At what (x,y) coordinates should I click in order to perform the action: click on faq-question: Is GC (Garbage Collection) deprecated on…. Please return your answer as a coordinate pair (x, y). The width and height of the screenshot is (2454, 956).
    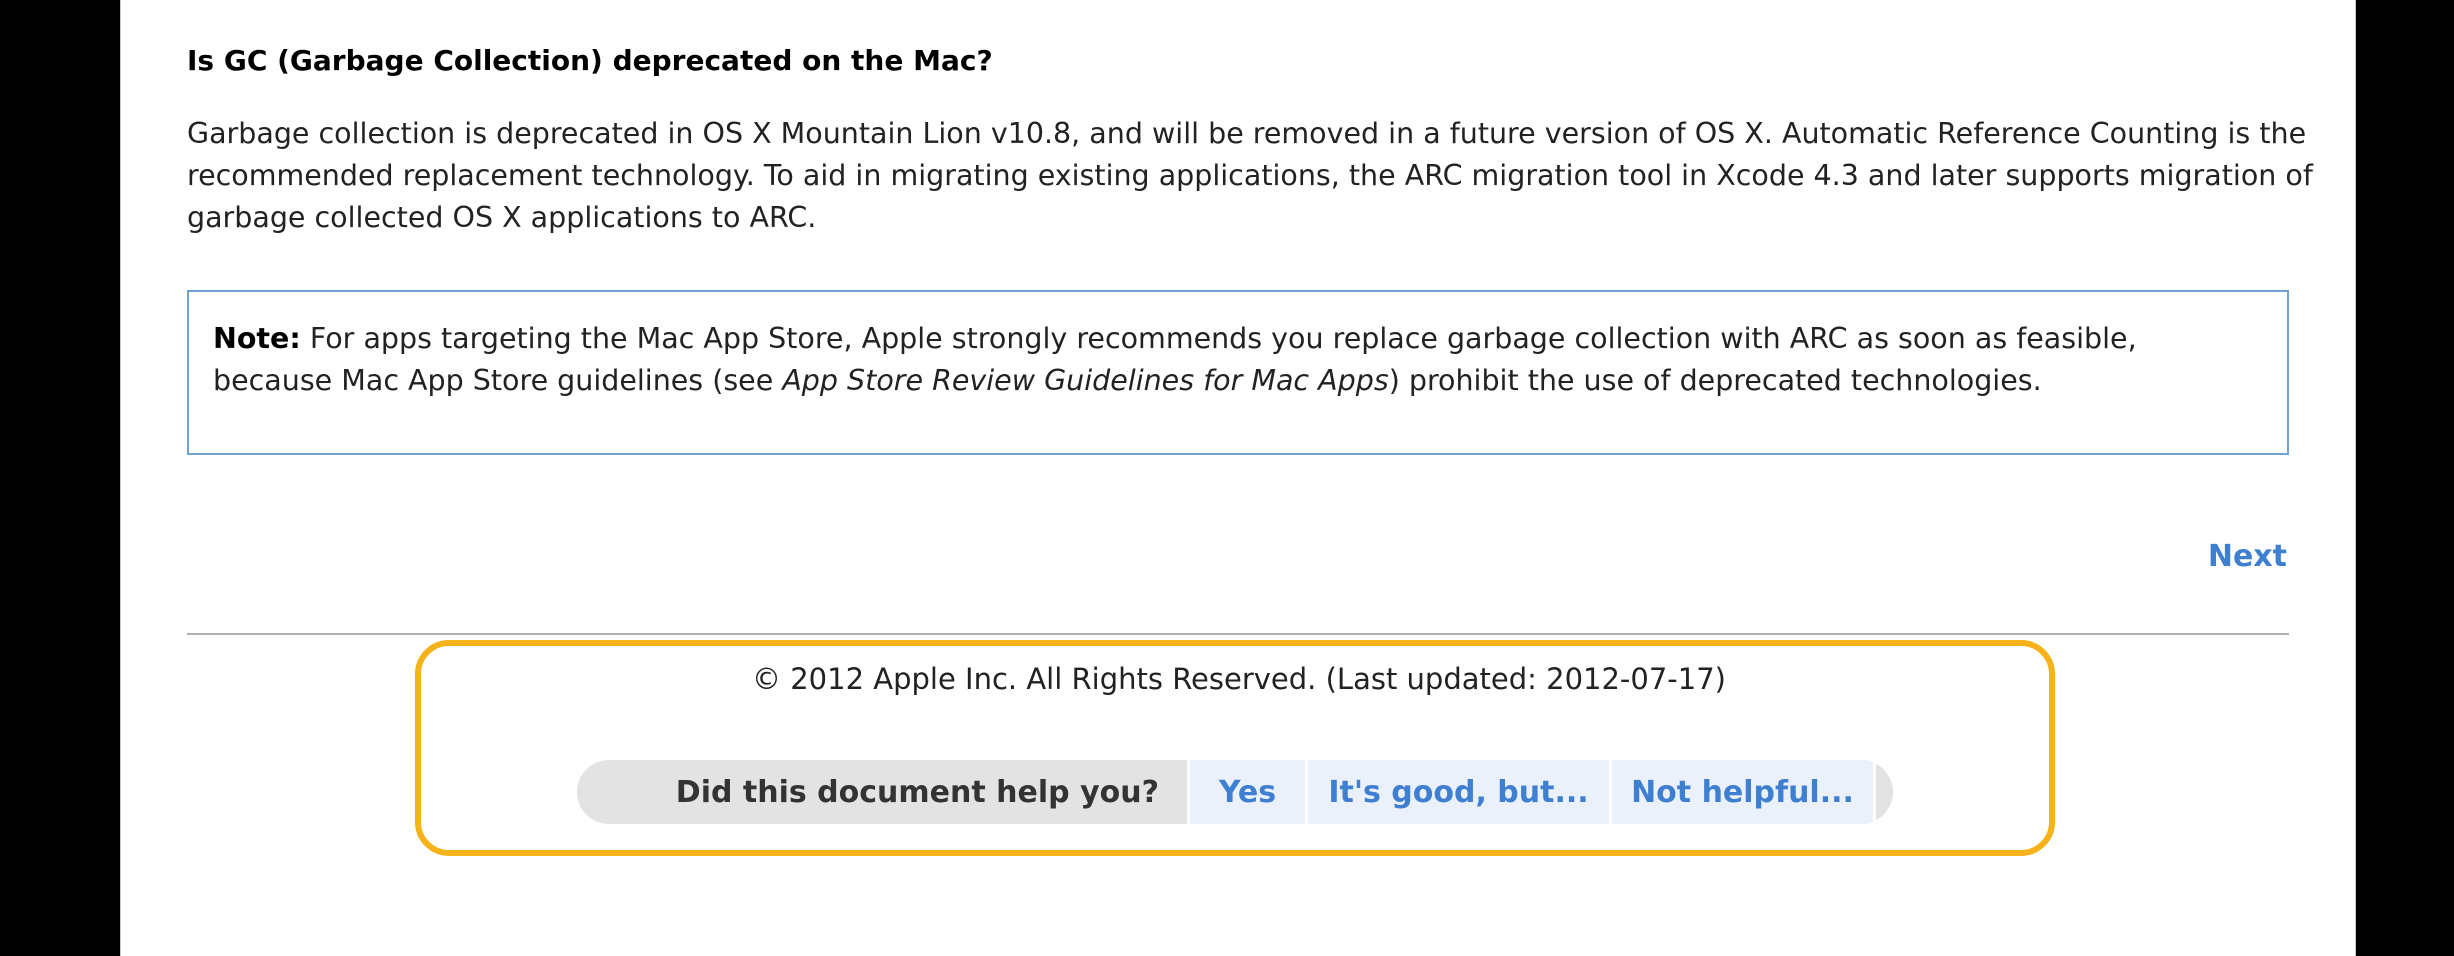
    Looking at the image, I should click on (590, 60).